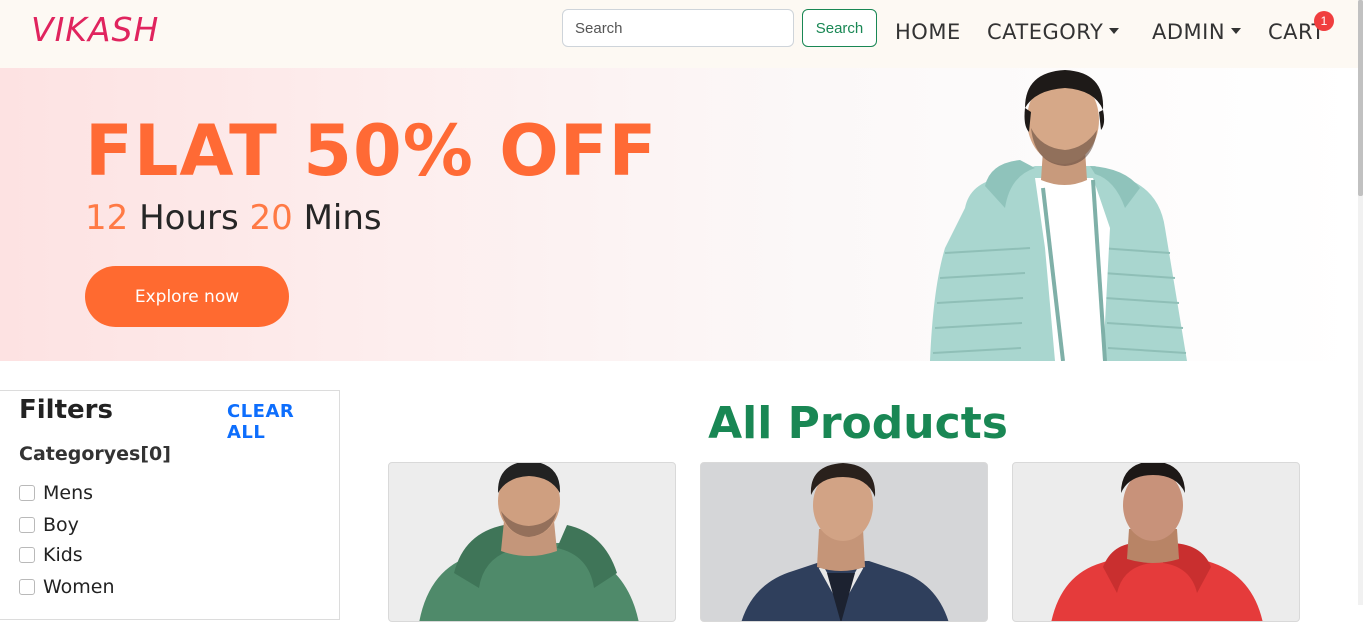 This screenshot has width=1363, height=622. Describe the element at coordinates (1045, 32) in the screenshot. I see `nav-category-label: CATEGORY` at that location.